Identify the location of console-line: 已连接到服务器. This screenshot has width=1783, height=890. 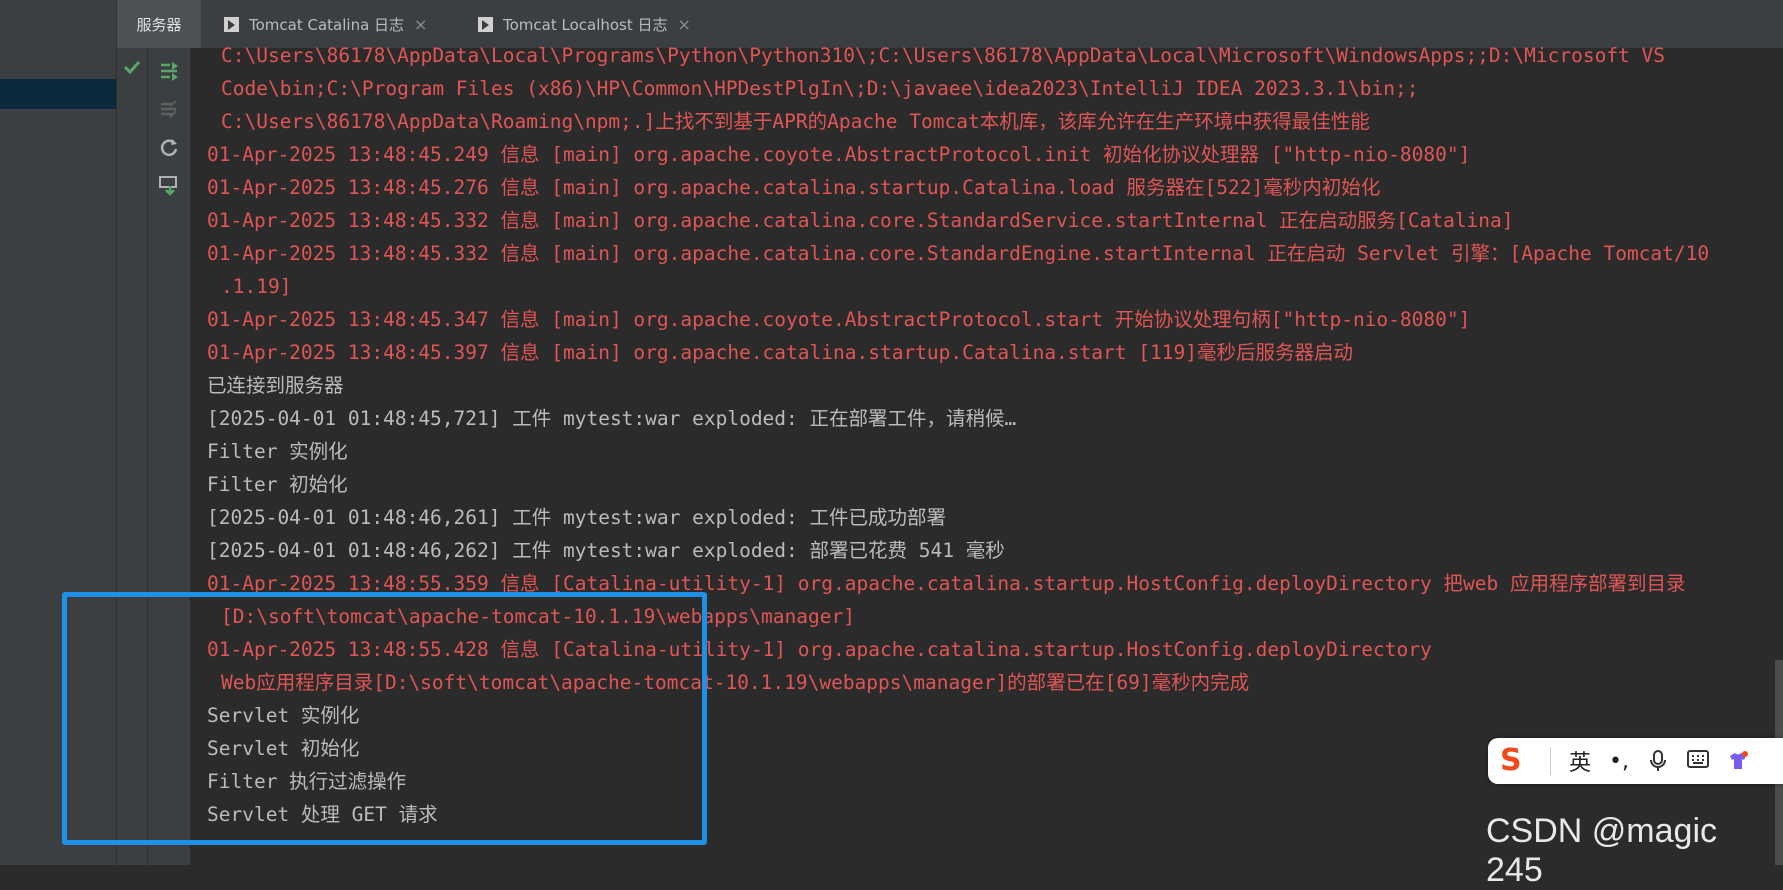
(275, 385).